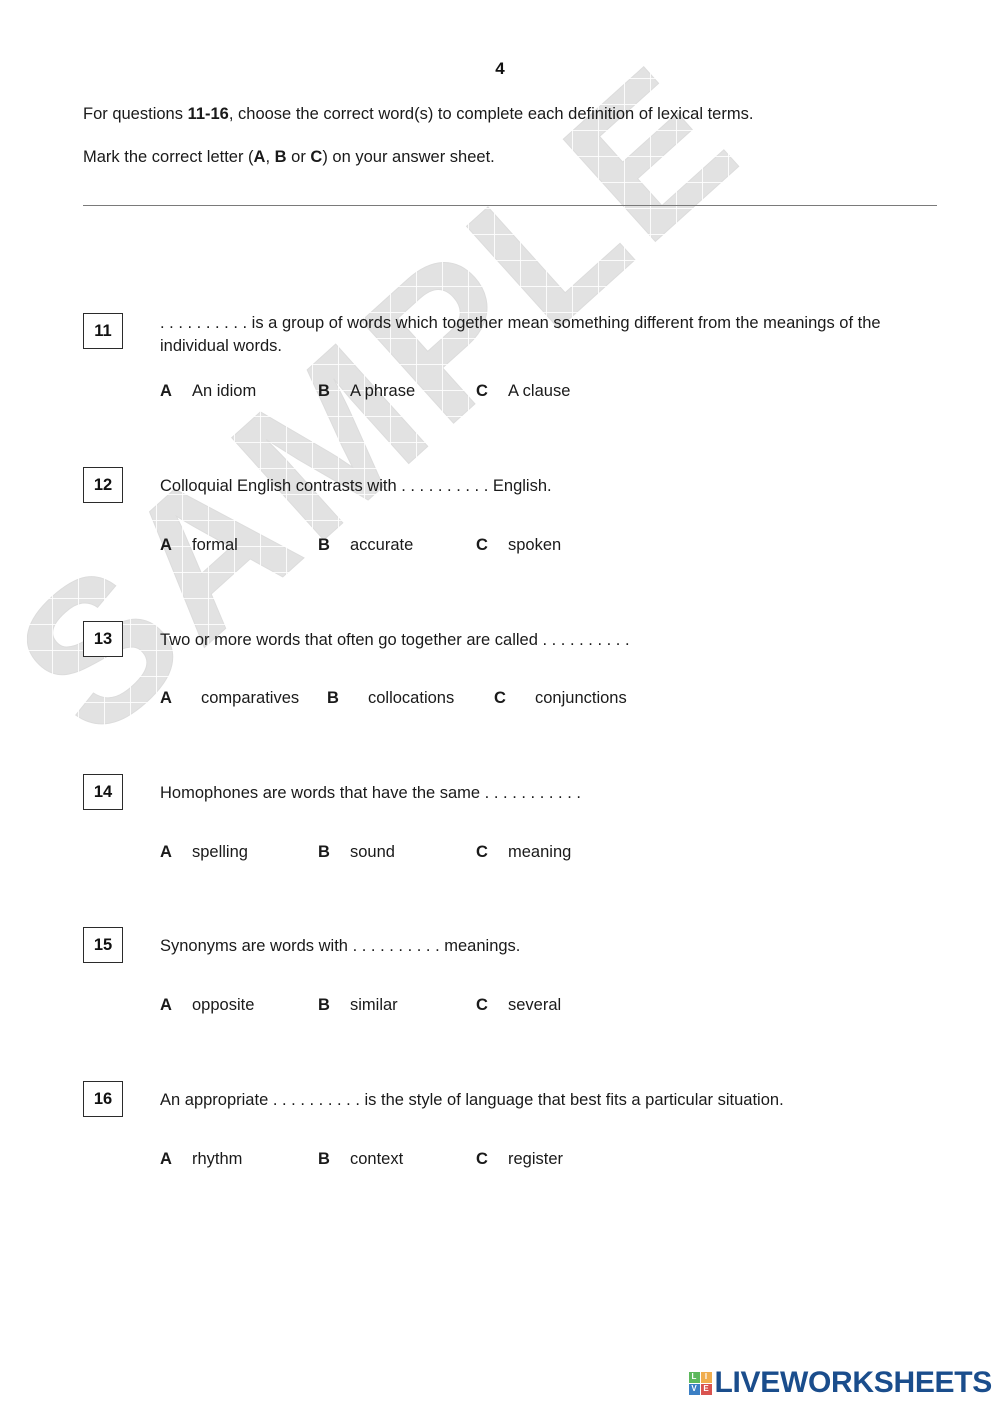 The image size is (1000, 1413). I want to click on option-14-b: Bsound, so click(397, 852).